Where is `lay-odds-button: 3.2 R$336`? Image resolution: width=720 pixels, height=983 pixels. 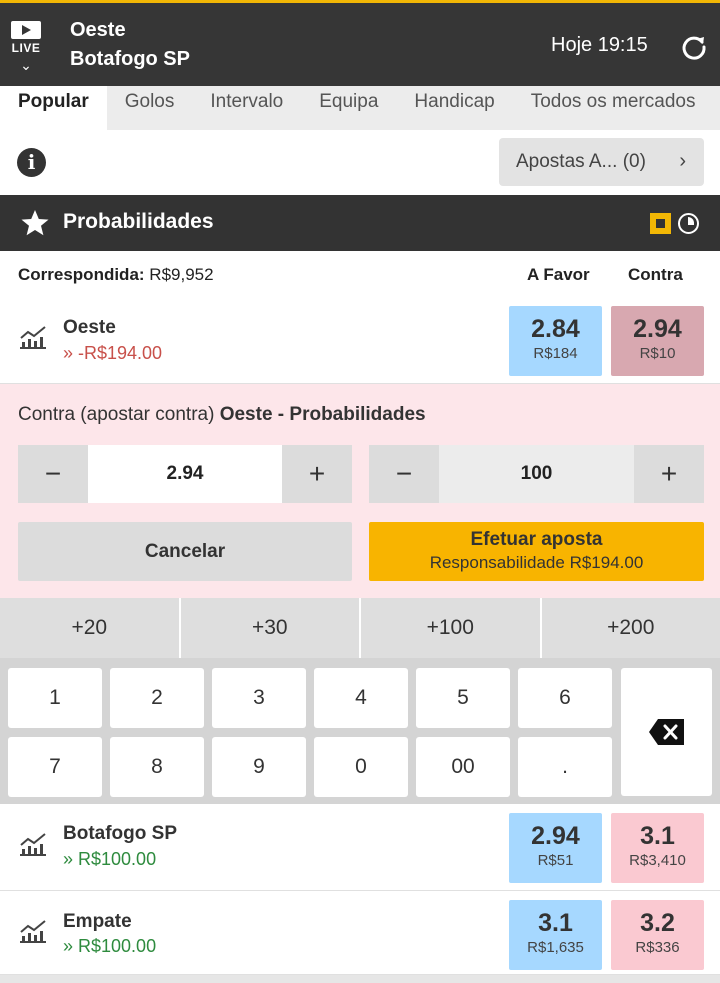
lay-odds-button: 3.2 R$336 is located at coordinates (657, 935).